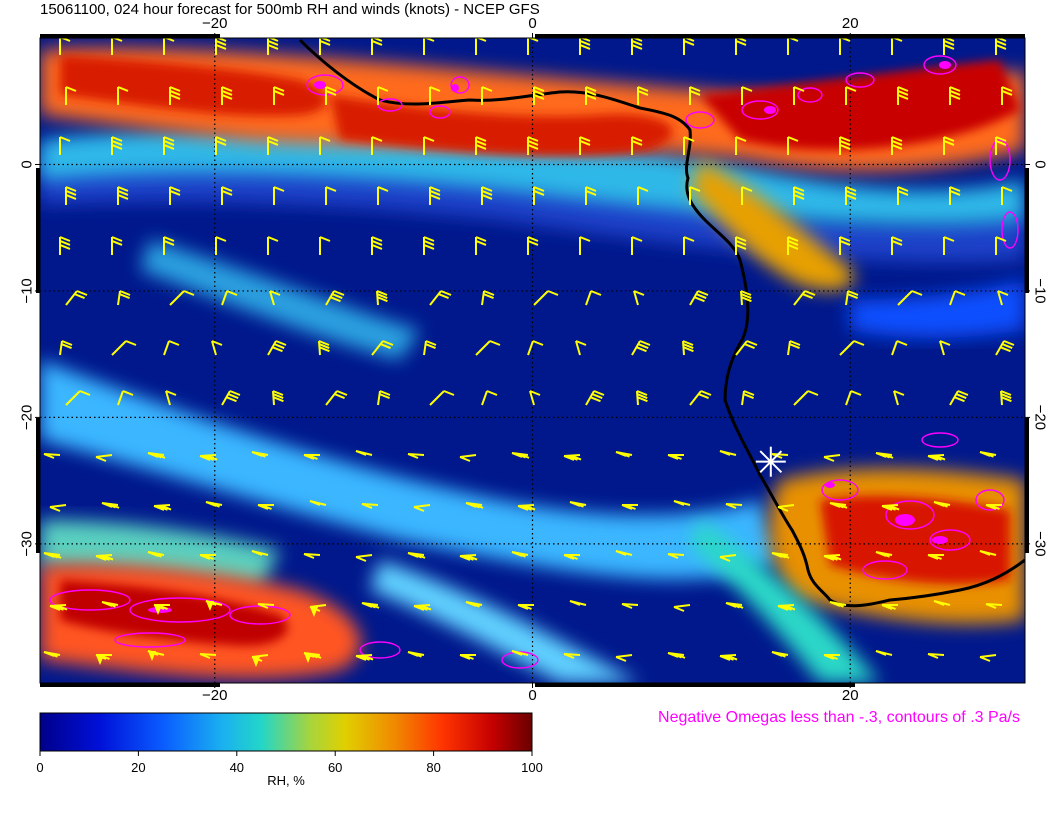 The image size is (1056, 816). I want to click on colorbar-tick-label: 40, so click(237, 767).